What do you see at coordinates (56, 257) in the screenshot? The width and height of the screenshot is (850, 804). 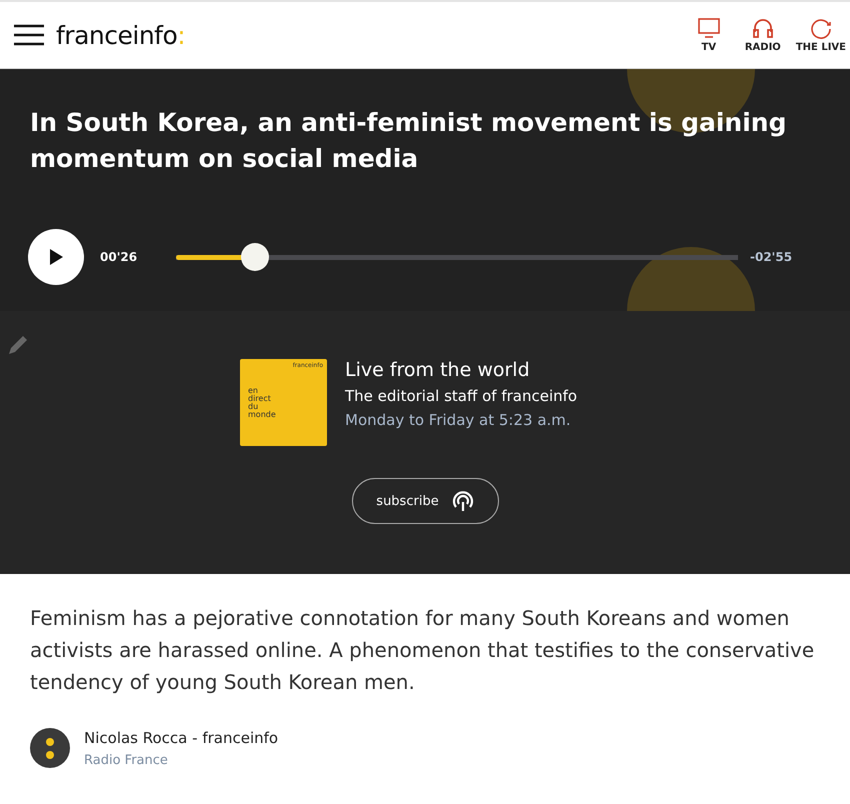 I see `play-icon` at bounding box center [56, 257].